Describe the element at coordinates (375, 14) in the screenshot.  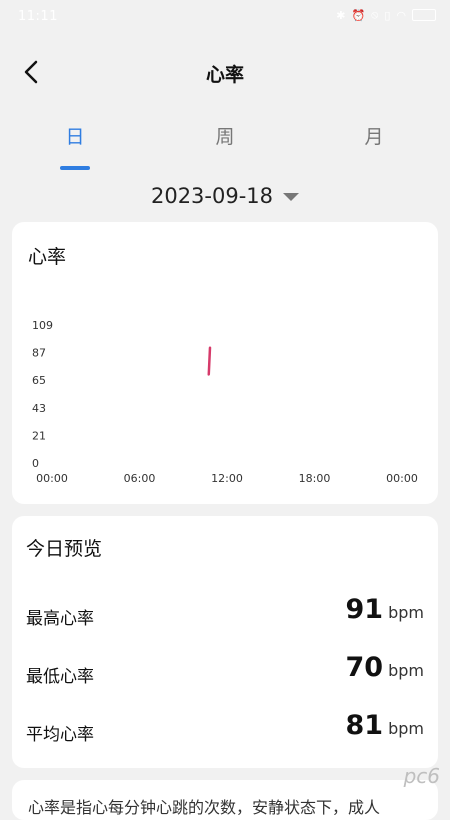
I see `mute-icon: ⦸` at that location.